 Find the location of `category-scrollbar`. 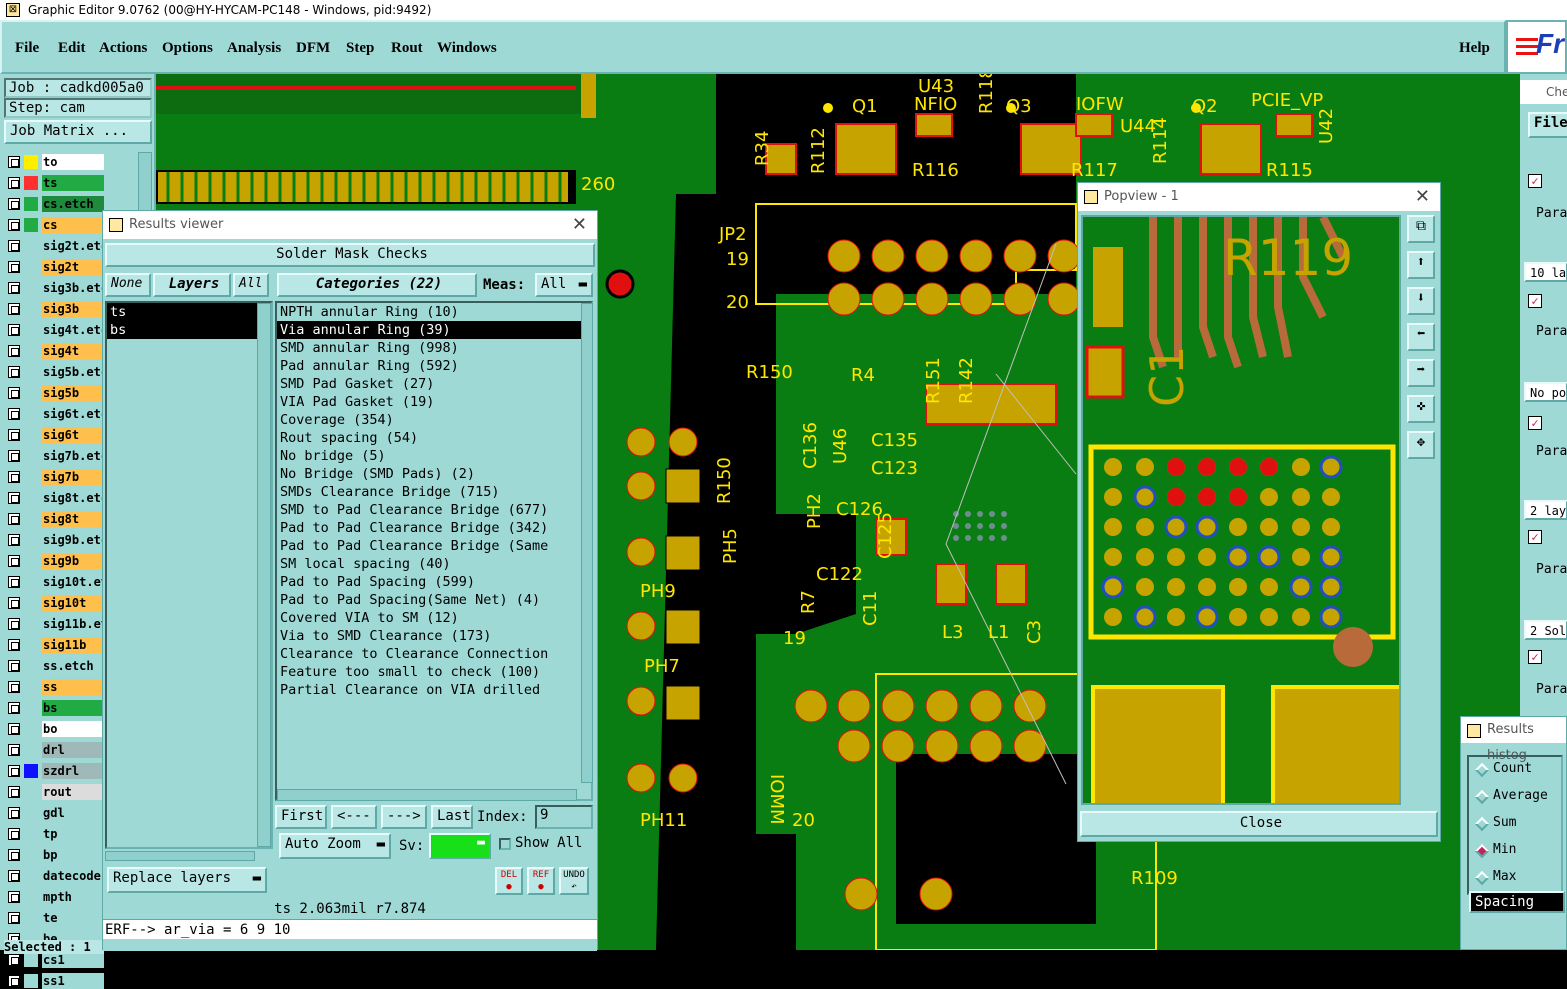

category-scrollbar is located at coordinates (587, 543).